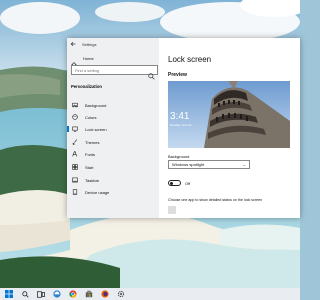 This screenshot has width=320, height=300. I want to click on home-icon, so click(74, 61).